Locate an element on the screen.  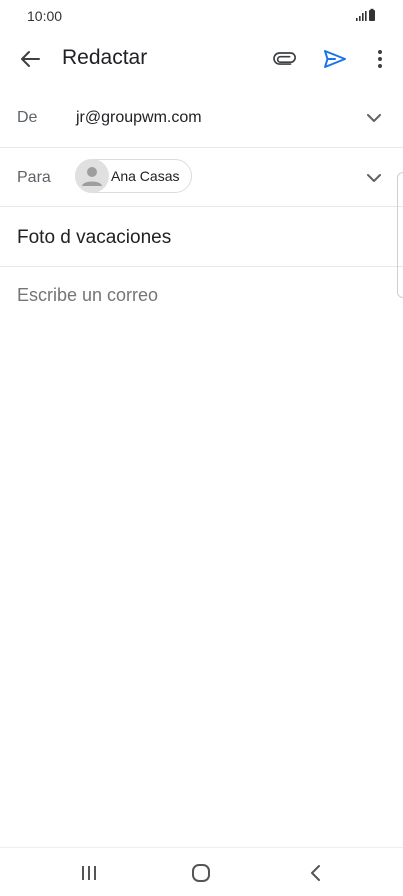
more-options-button is located at coordinates (380, 59).